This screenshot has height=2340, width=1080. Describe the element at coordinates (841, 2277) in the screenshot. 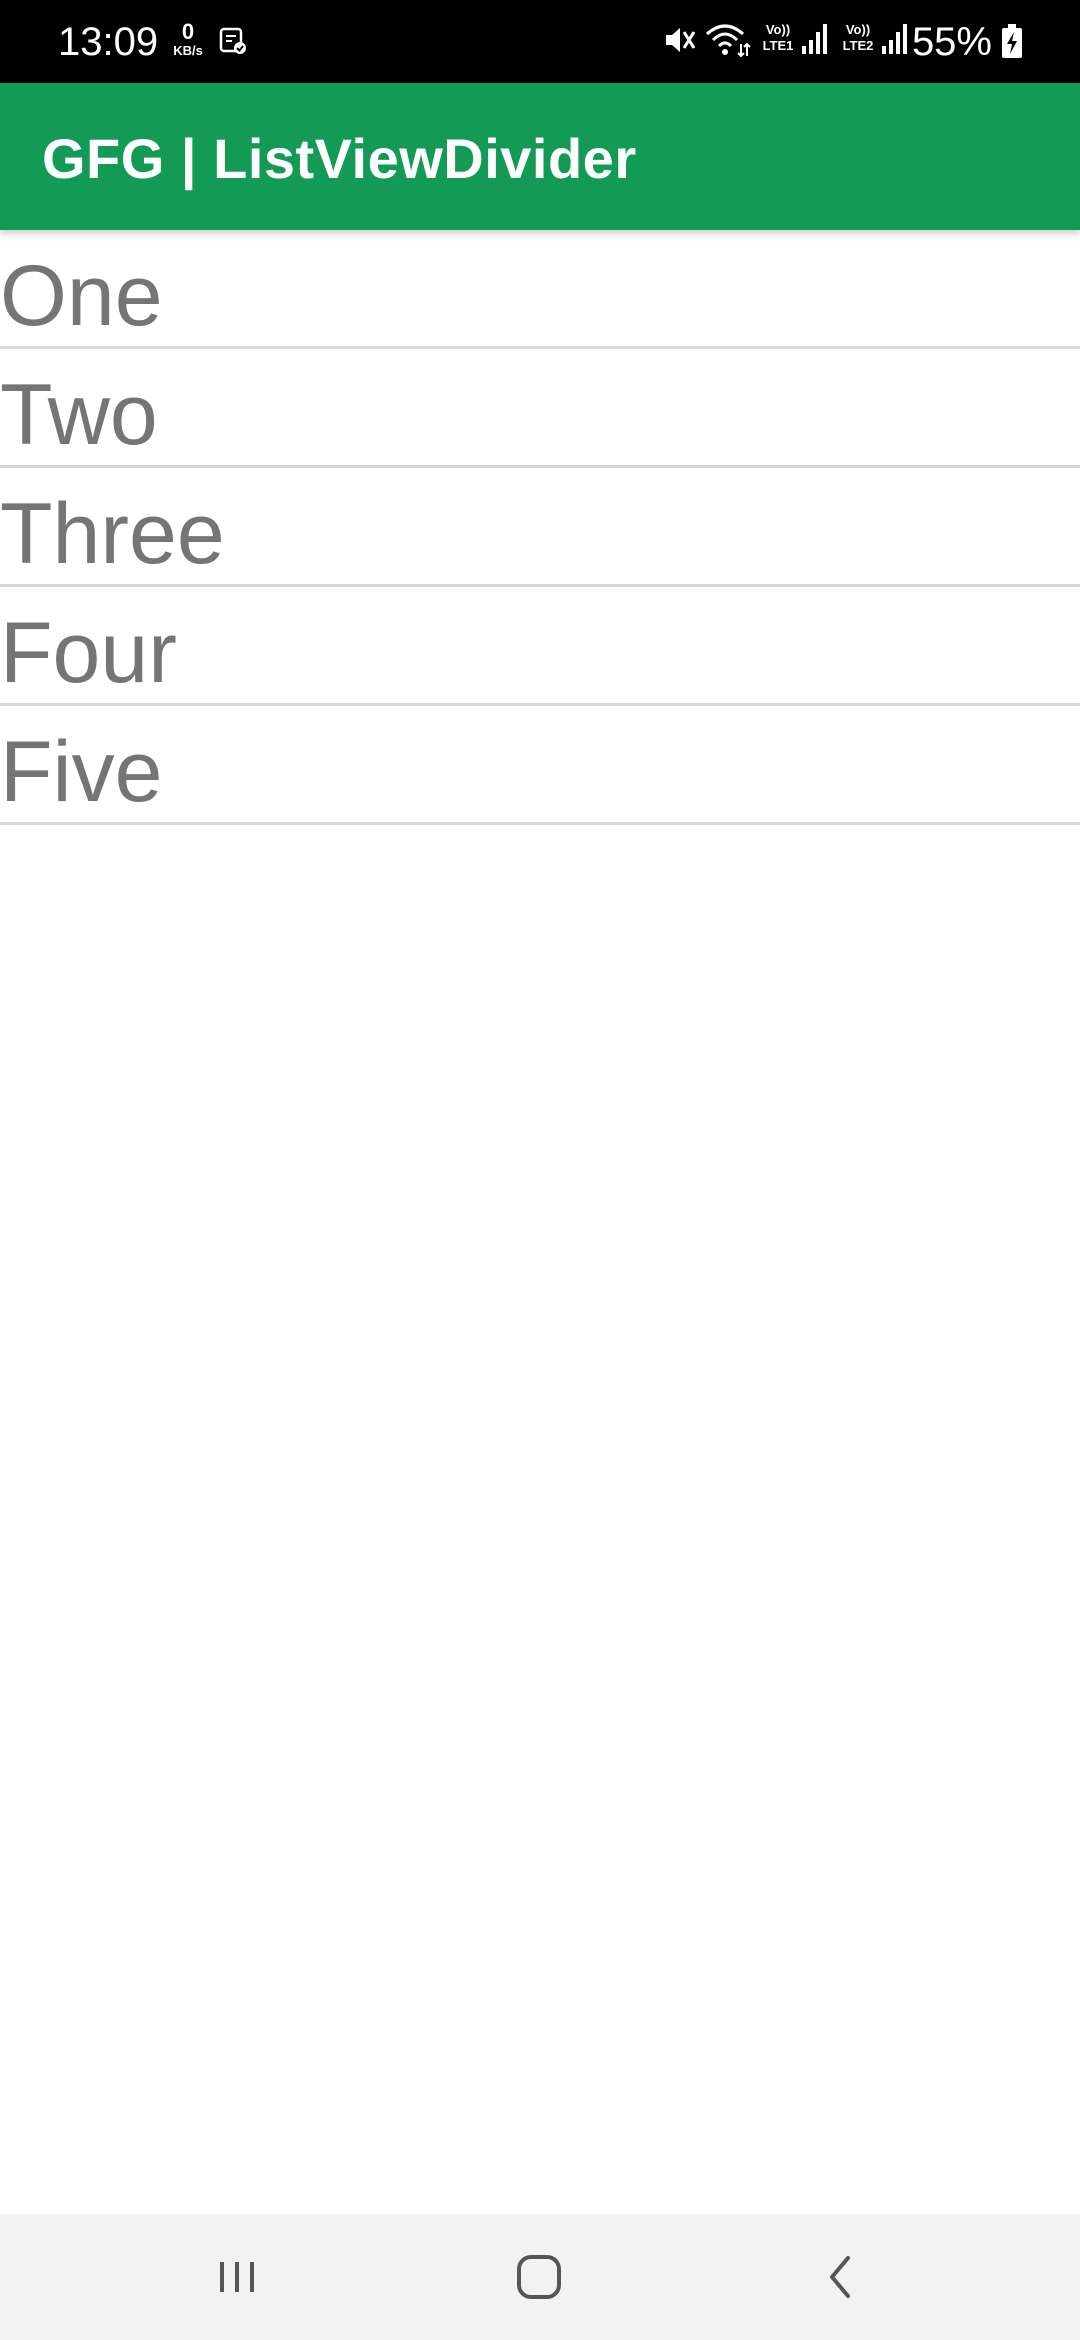

I see `back-icon` at that location.